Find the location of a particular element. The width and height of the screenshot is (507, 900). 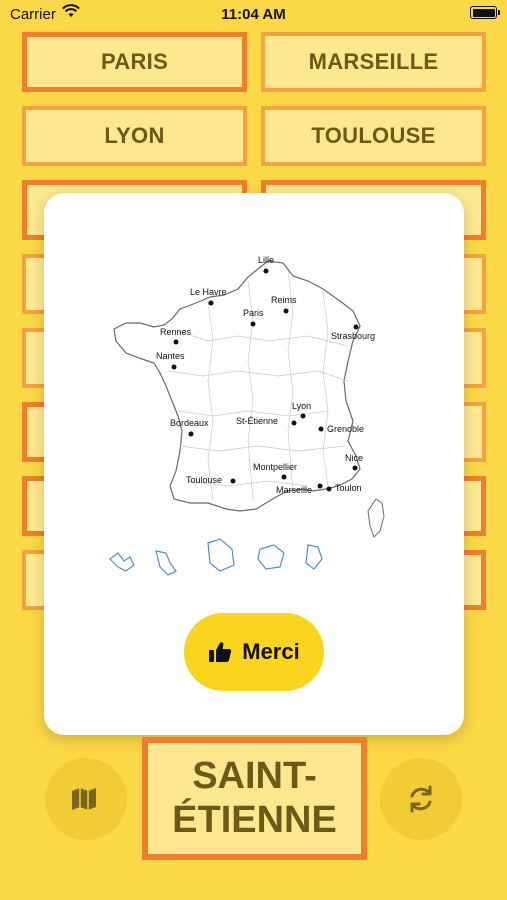

city-label: Strasbourg is located at coordinates (353, 336).